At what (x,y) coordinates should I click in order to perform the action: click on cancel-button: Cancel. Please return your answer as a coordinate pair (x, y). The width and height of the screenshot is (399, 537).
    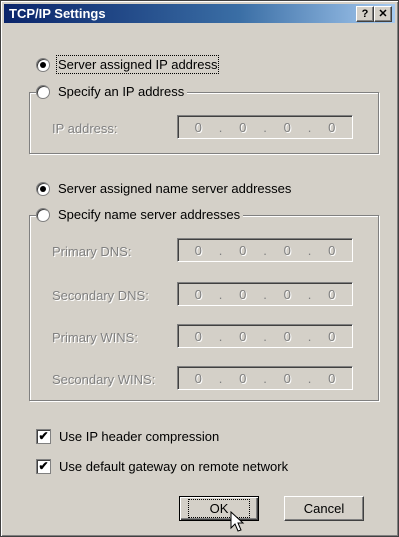
    Looking at the image, I should click on (324, 508).